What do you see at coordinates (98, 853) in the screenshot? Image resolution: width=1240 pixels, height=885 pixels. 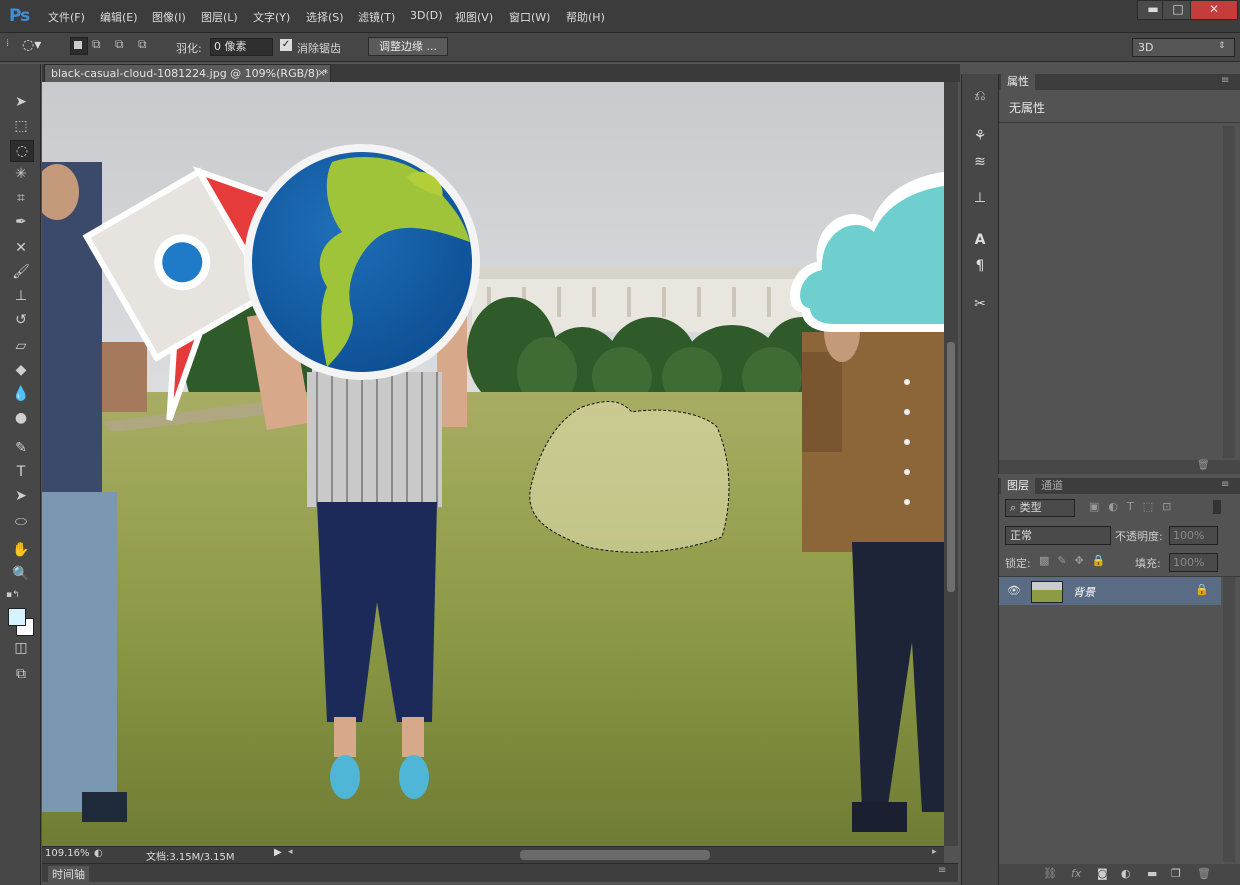 I see `status-info-icon: ◐` at bounding box center [98, 853].